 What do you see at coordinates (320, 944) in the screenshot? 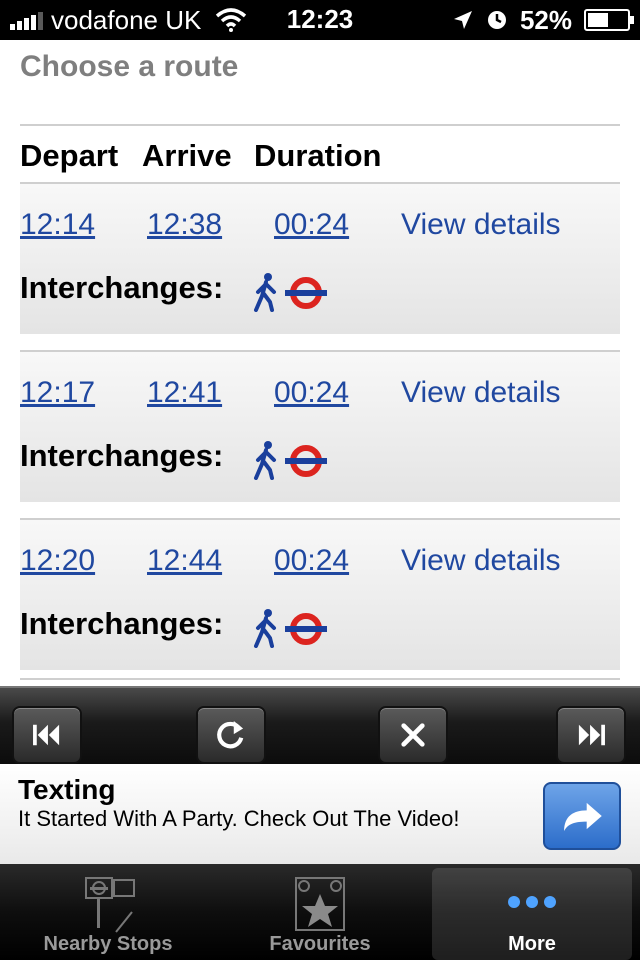
I see `tab-label: Favourites` at bounding box center [320, 944].